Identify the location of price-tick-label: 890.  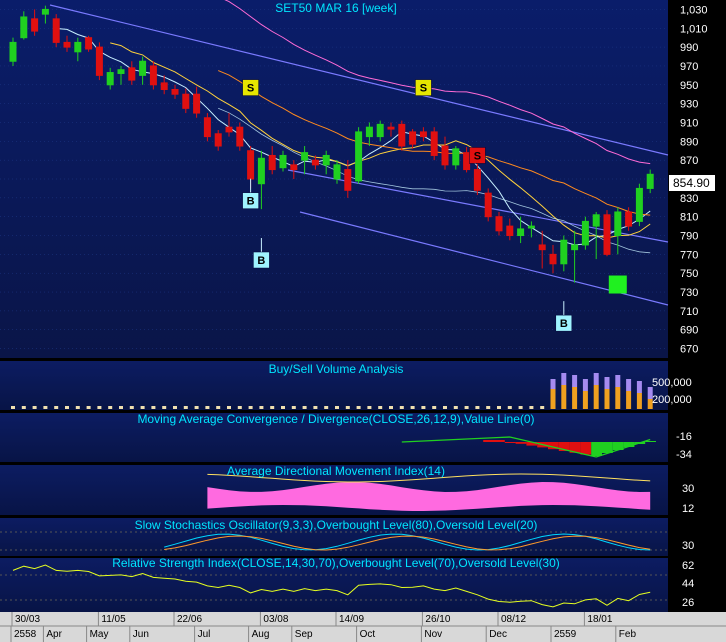
(689, 142).